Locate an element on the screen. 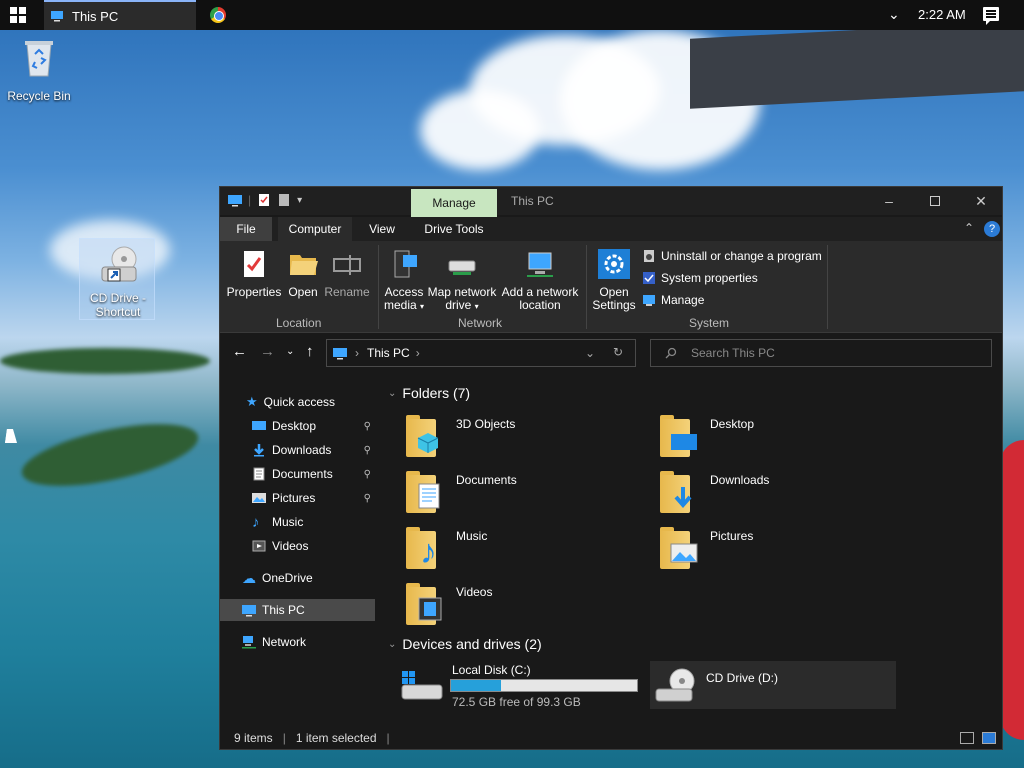 This screenshot has width=1024, height=768. properties-label: Properties is located at coordinates (254, 292).